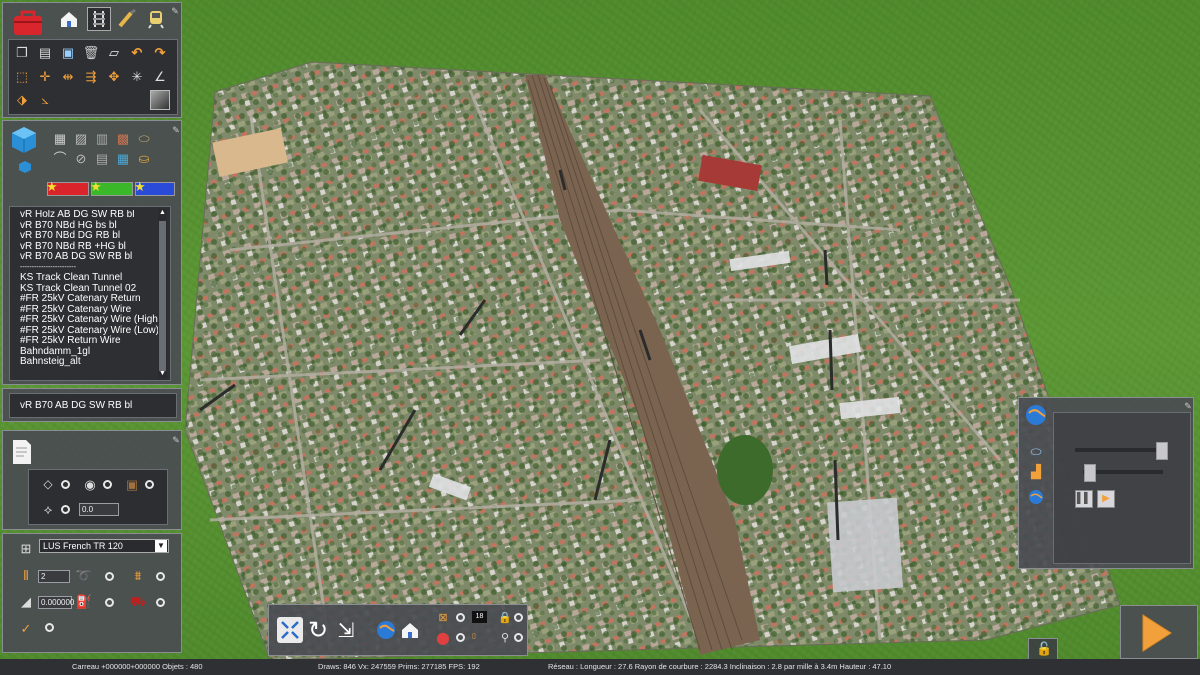 The width and height of the screenshot is (1200, 675). What do you see at coordinates (518, 617) in the screenshot?
I see `lock-radio` at bounding box center [518, 617].